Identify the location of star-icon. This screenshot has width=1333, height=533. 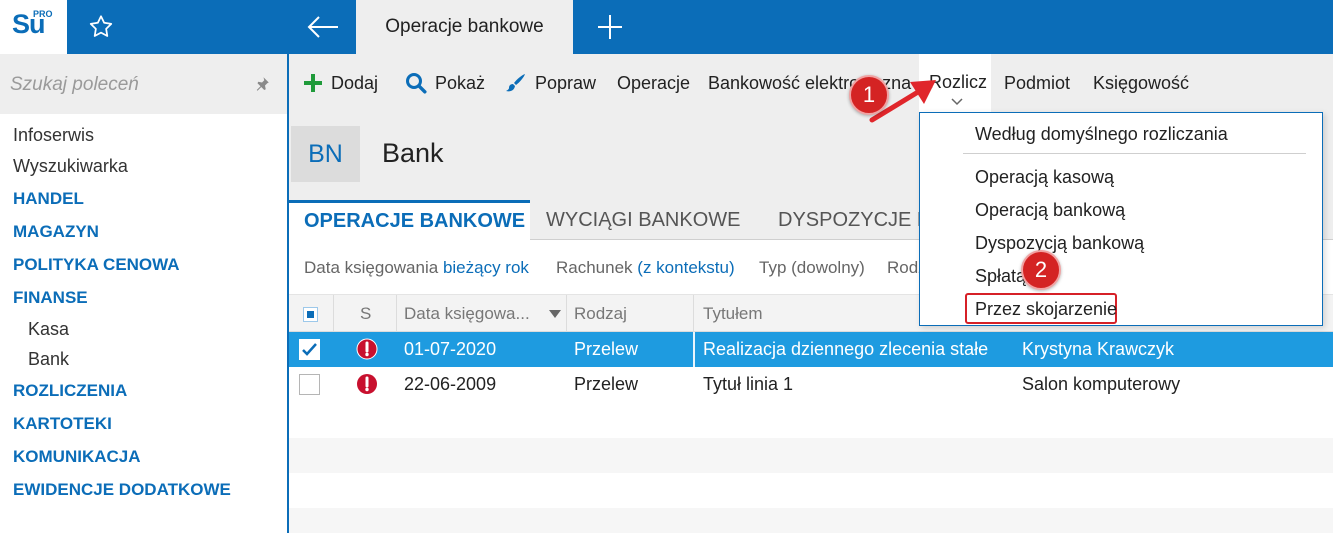
(100, 26).